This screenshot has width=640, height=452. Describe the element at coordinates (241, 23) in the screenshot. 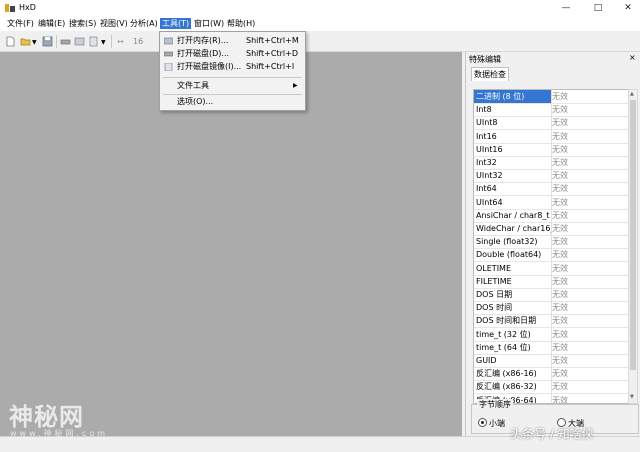

I see `menu-help: 帮助(H)` at that location.